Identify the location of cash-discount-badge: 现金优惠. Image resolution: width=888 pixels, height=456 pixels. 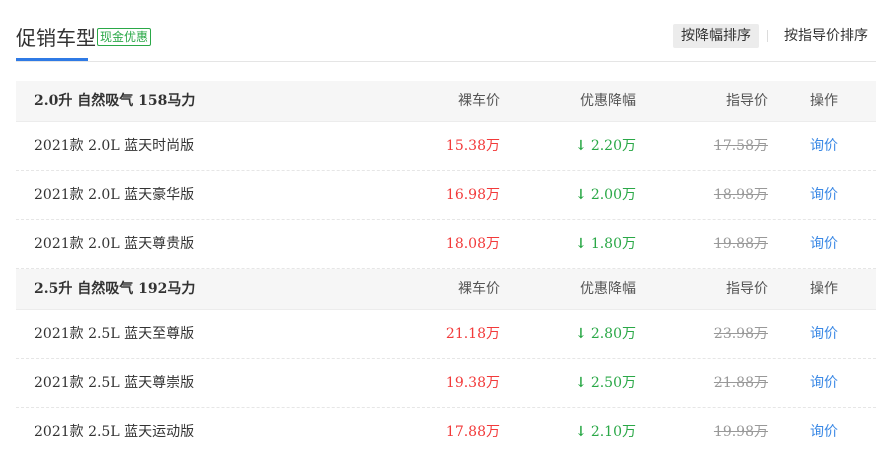
(124, 37).